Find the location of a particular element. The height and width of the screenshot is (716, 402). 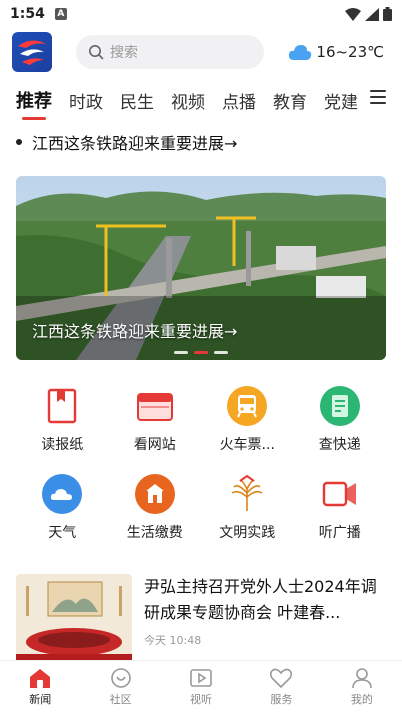

app-logo is located at coordinates (32, 52).